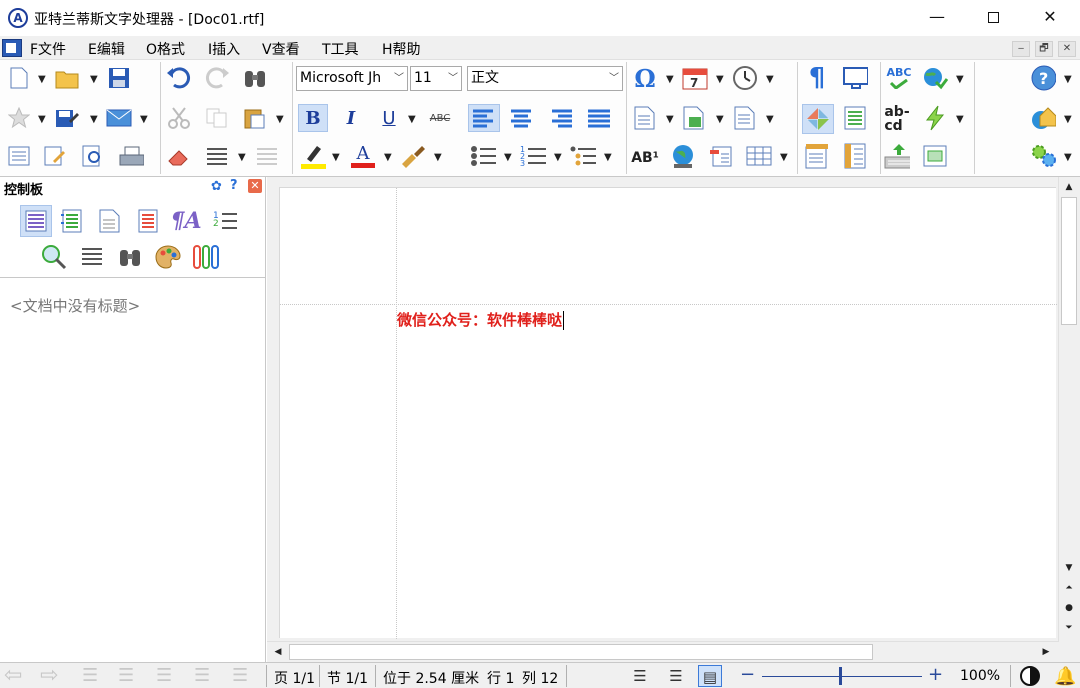 The height and width of the screenshot is (688, 1080). Describe the element at coordinates (165, 49) in the screenshot. I see `menu-format: O格式` at that location.